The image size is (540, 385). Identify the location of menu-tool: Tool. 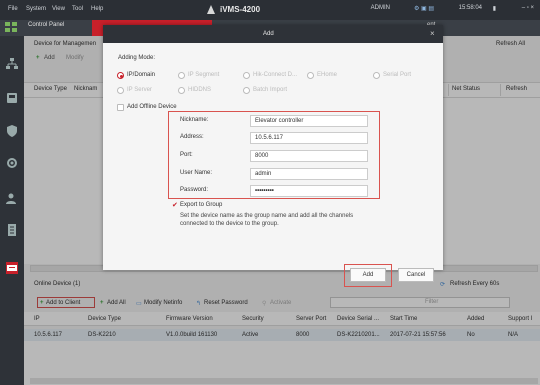
(77, 9).